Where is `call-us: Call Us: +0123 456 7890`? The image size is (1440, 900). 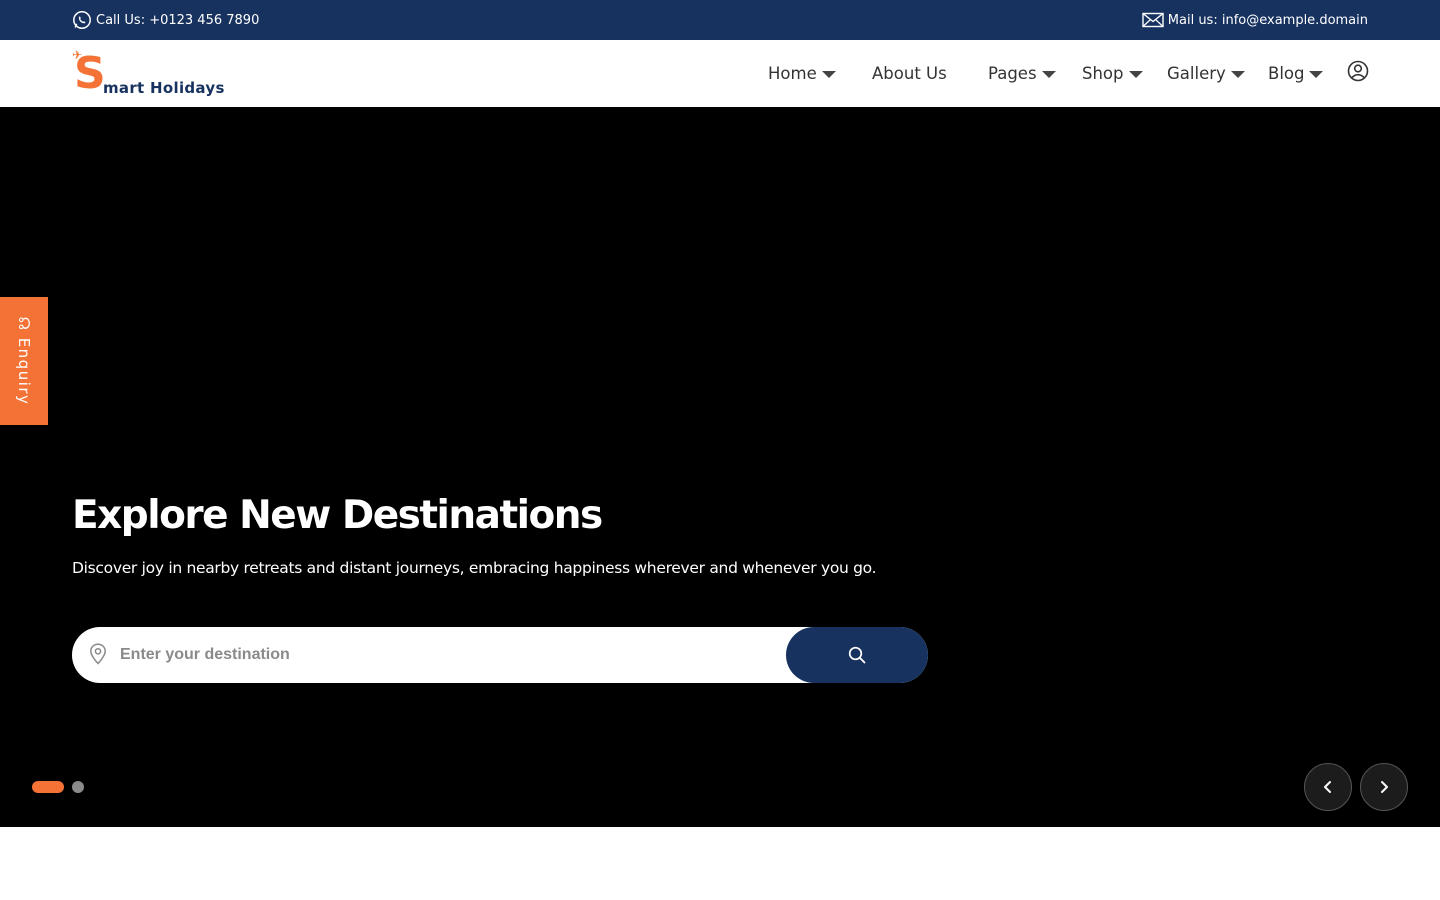 call-us: Call Us: +0123 456 7890 is located at coordinates (165, 20).